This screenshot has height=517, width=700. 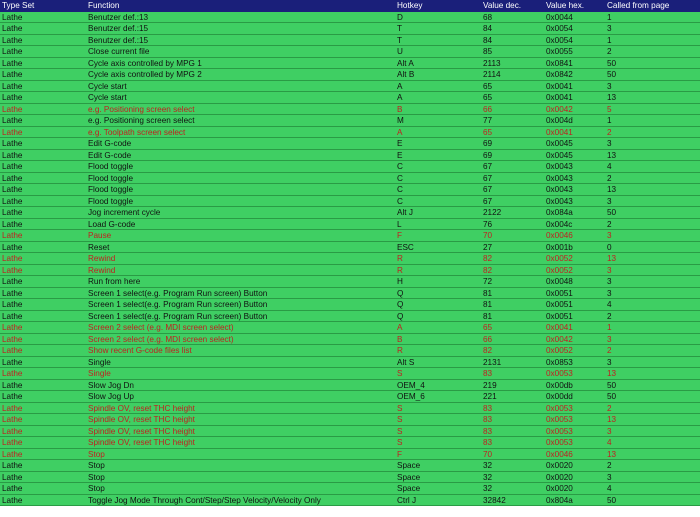 I want to click on cell-hotkey: Alt S, so click(x=406, y=362).